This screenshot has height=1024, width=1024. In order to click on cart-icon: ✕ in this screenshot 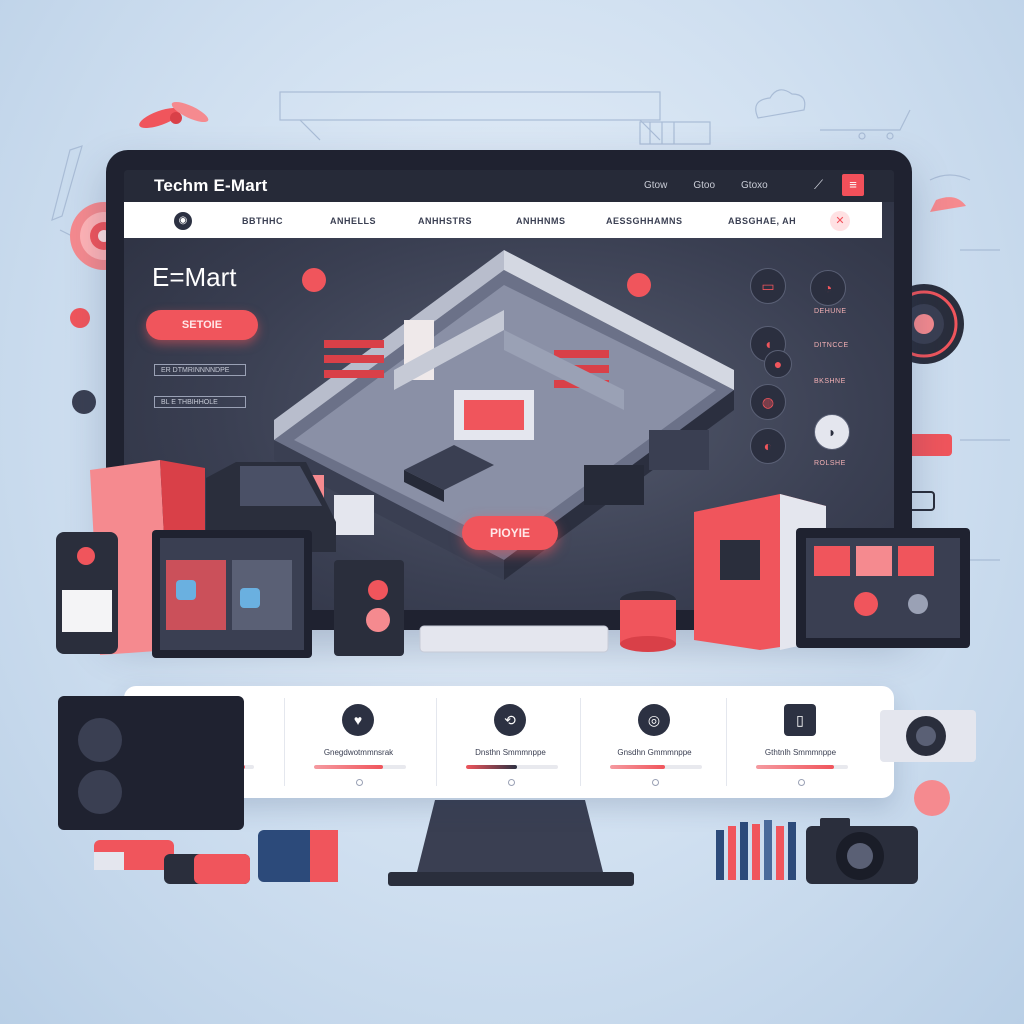, I will do `click(840, 221)`.